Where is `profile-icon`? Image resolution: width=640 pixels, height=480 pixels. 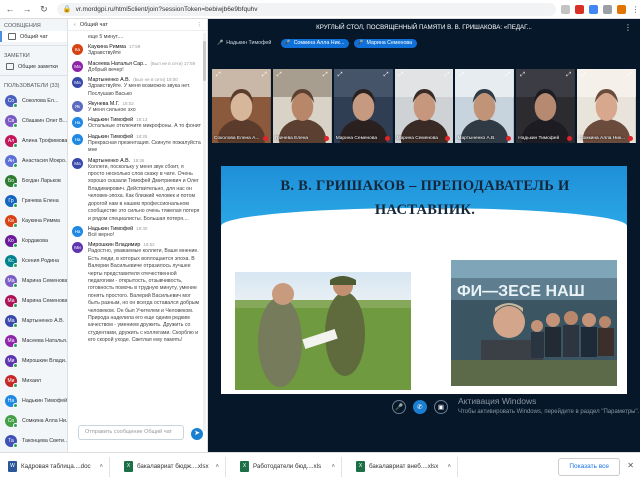
profile-icon is located at coordinates (621, 9).